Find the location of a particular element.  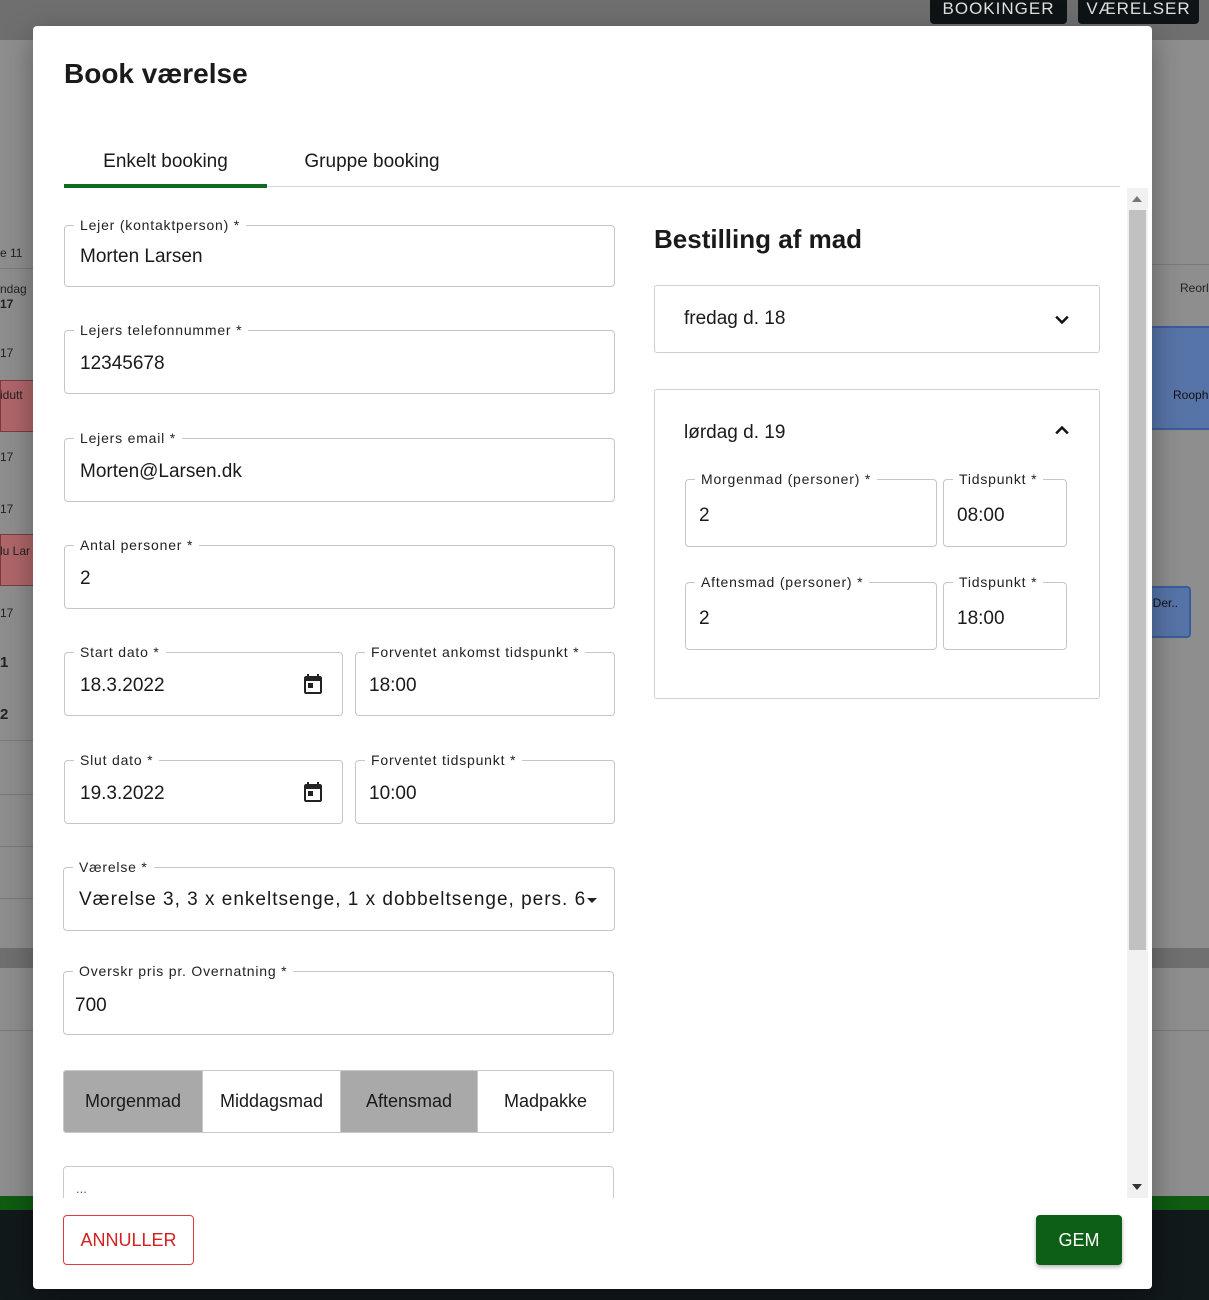

email-field: Lejers email * Morten@Larsen.dk is located at coordinates (339, 466).